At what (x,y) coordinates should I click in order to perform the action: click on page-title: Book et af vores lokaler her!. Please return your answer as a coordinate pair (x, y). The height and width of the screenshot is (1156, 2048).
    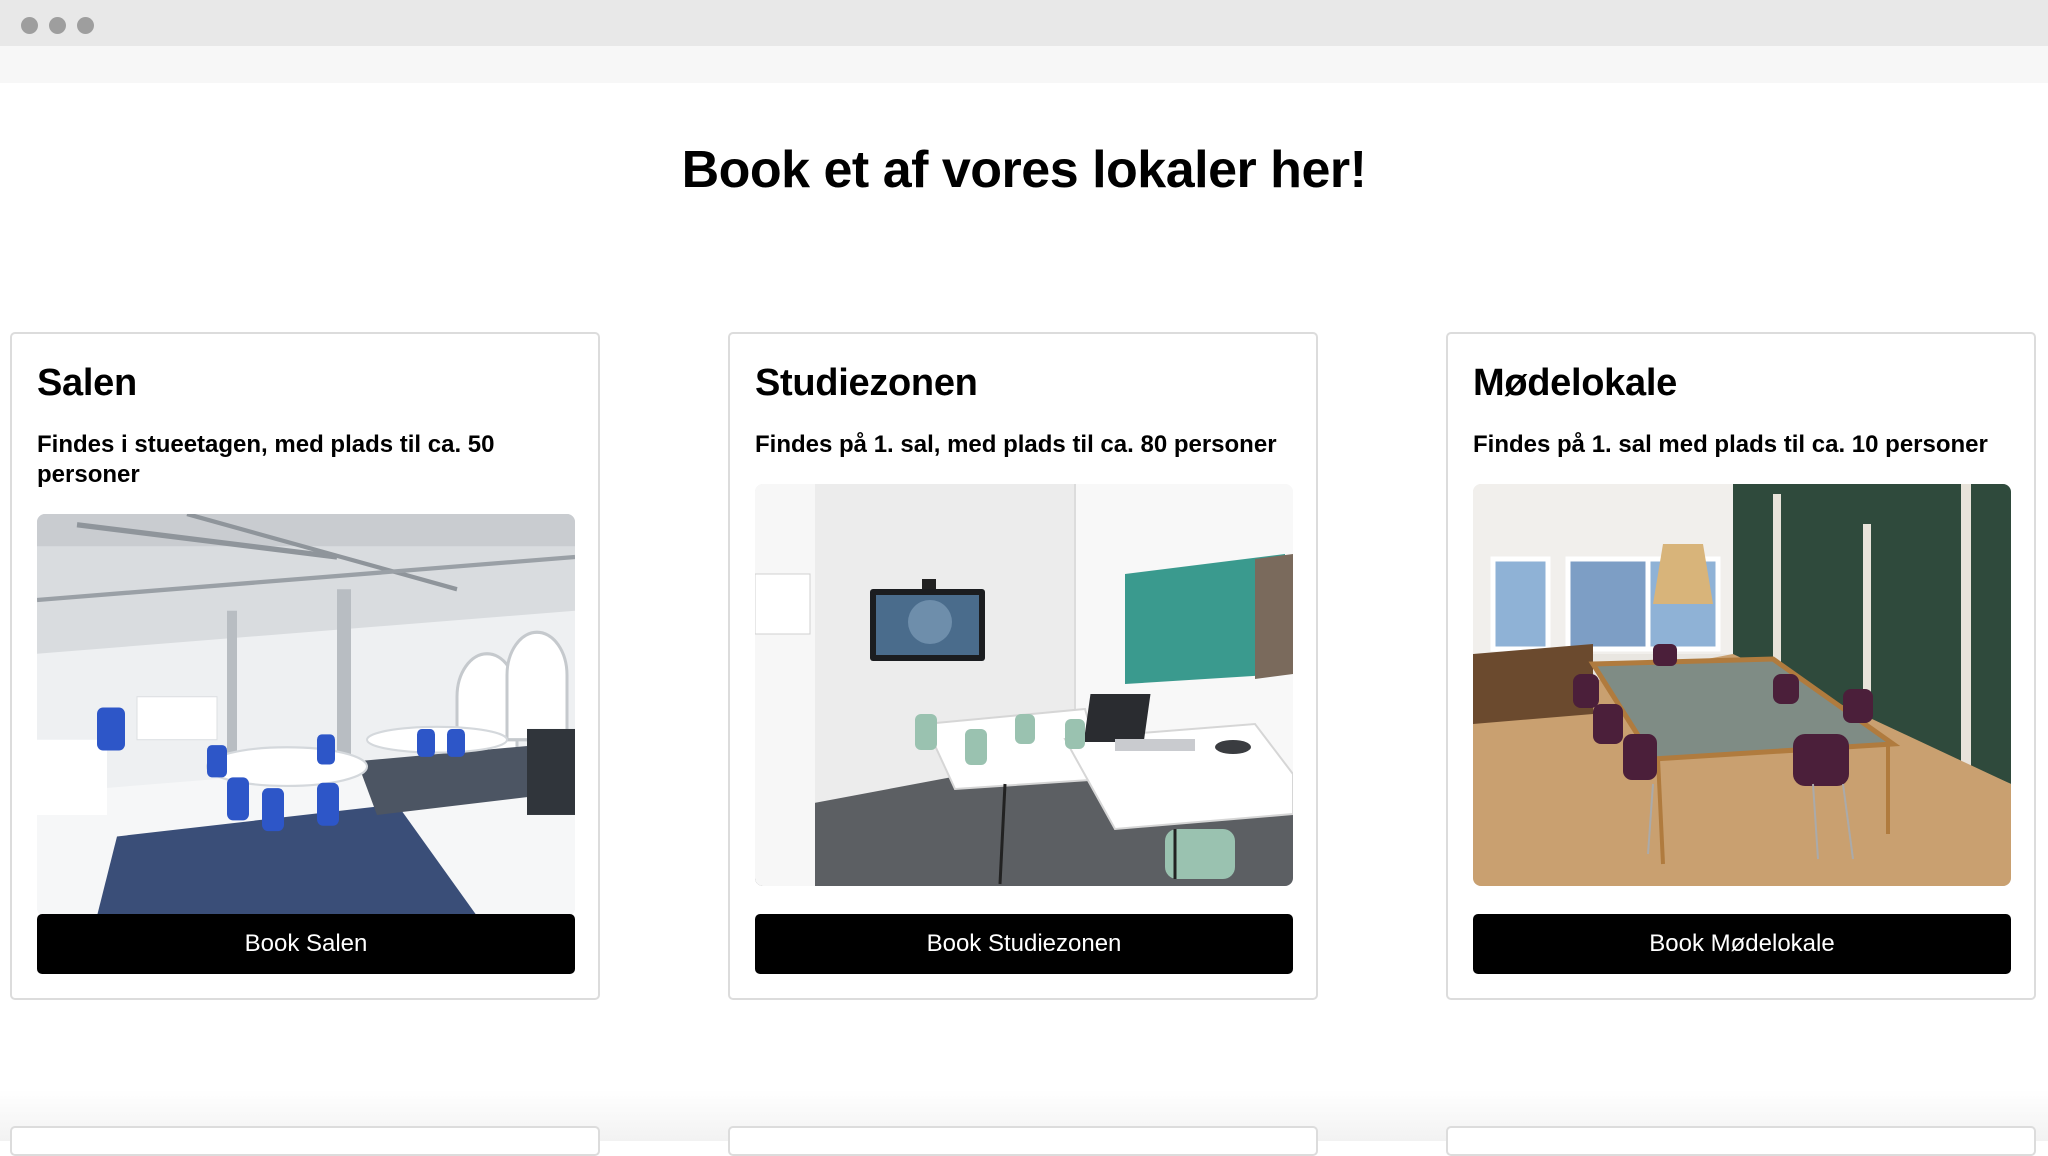
    Looking at the image, I should click on (1024, 170).